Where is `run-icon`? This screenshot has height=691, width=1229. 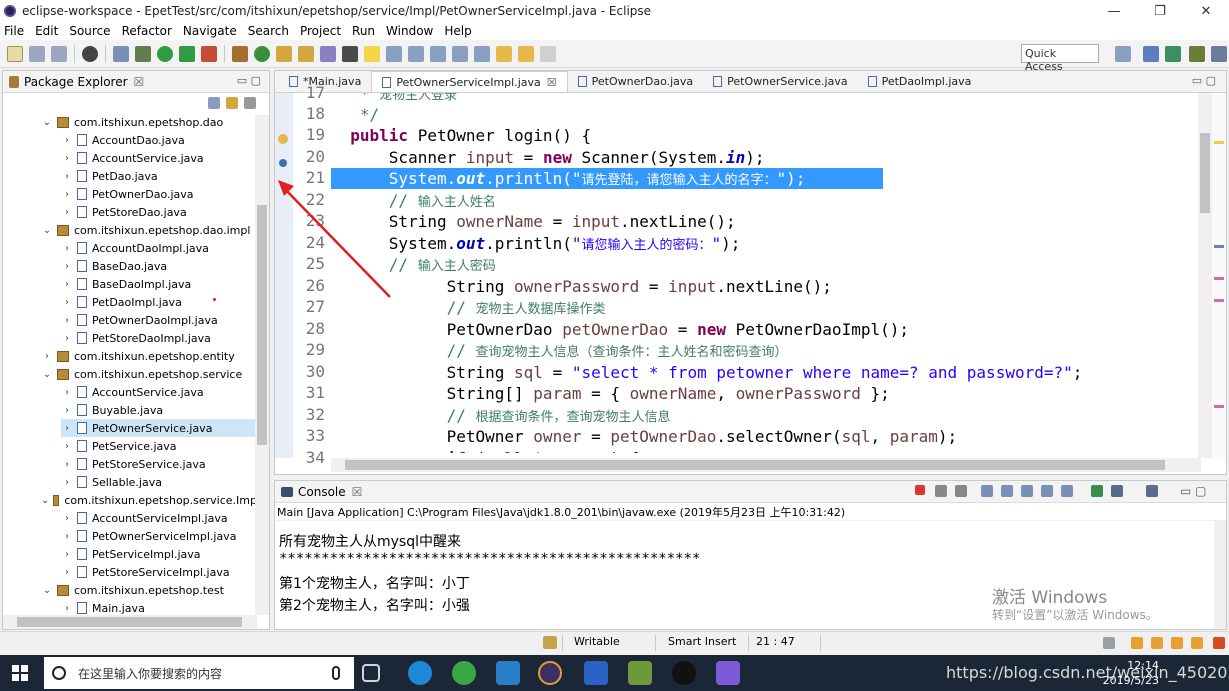
run-icon is located at coordinates (165, 53).